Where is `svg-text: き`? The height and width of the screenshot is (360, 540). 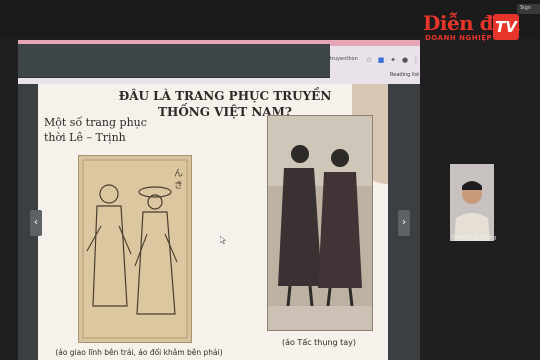 svg-text: き is located at coordinates (178, 185).